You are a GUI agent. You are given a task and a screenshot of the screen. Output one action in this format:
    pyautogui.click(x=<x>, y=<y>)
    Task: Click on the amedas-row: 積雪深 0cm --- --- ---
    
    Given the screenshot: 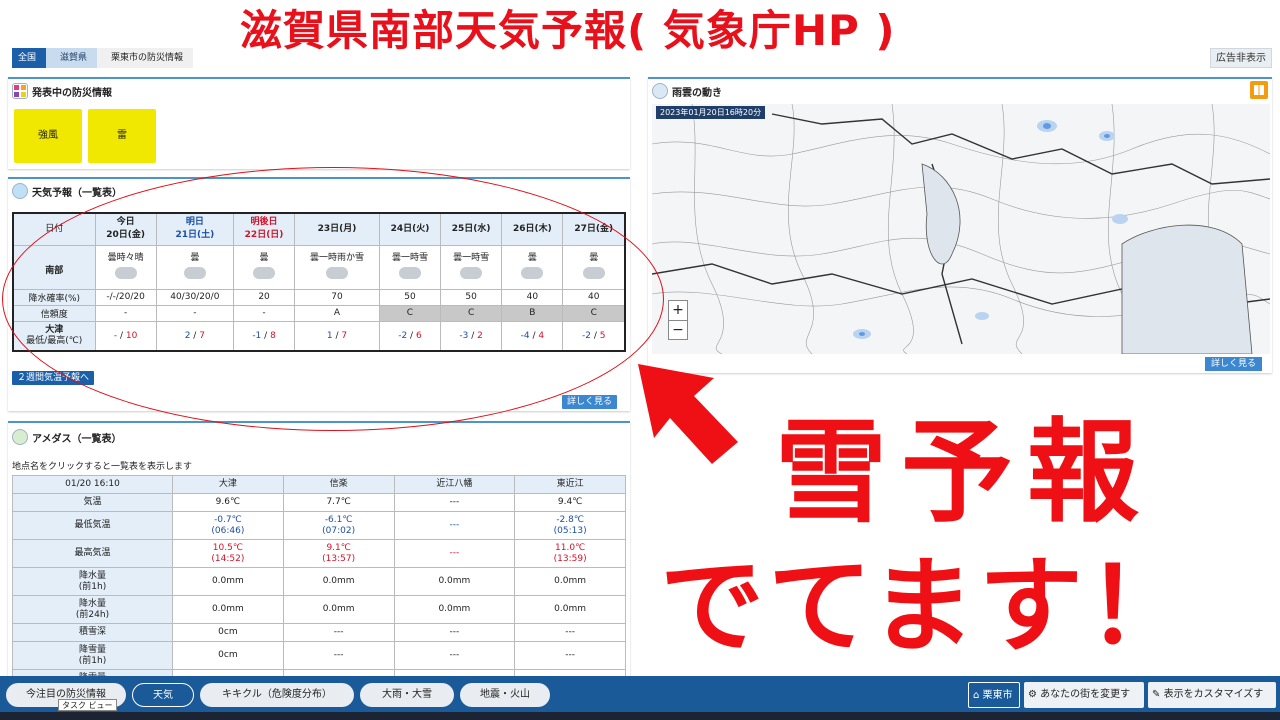 What is the action you would take?
    pyautogui.click(x=319, y=632)
    